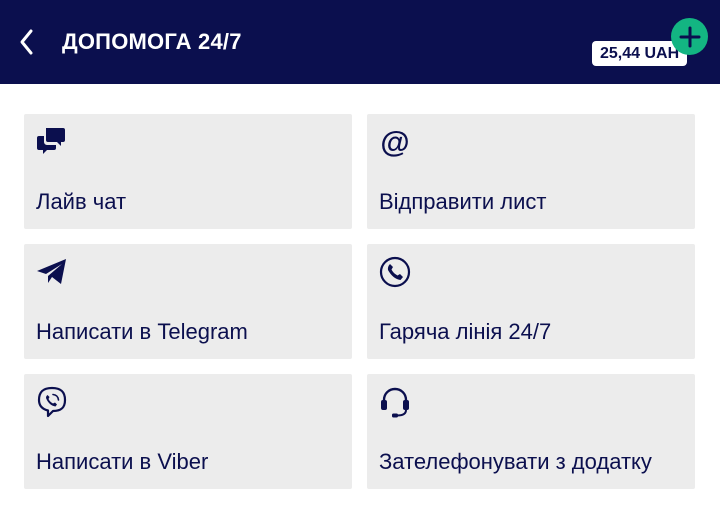  What do you see at coordinates (52, 402) in the screenshot?
I see `viber-icon` at bounding box center [52, 402].